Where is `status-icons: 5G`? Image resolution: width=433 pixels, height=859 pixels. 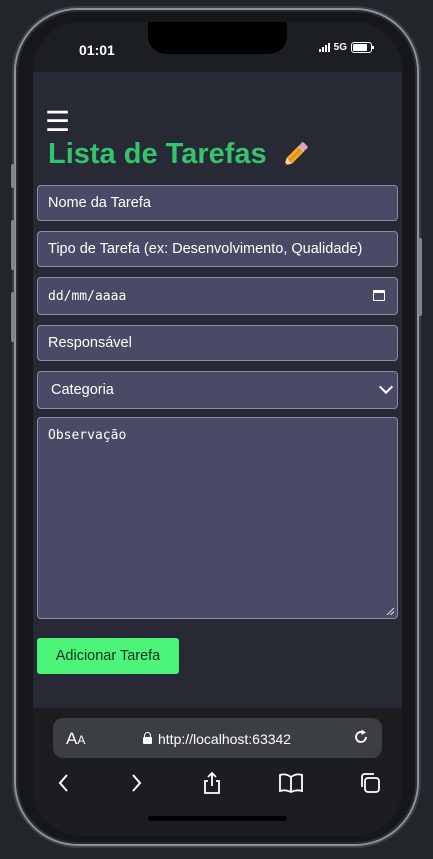
status-icons: 5G is located at coordinates (346, 47).